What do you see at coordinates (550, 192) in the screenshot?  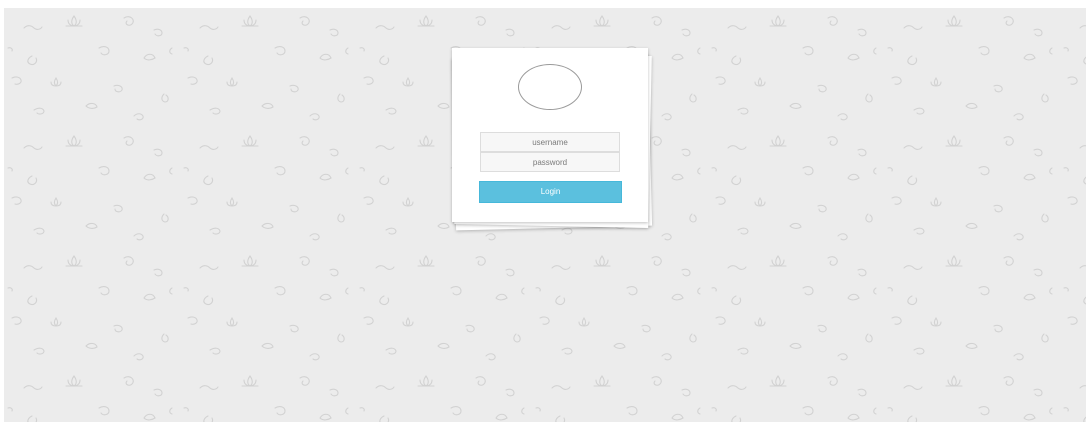 I see `login-button: Login` at bounding box center [550, 192].